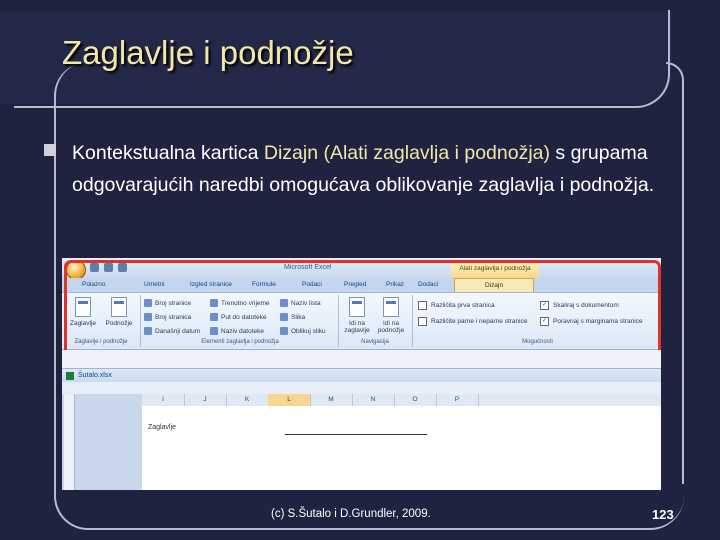 The height and width of the screenshot is (540, 720). I want to click on column-header: J, so click(205, 400).